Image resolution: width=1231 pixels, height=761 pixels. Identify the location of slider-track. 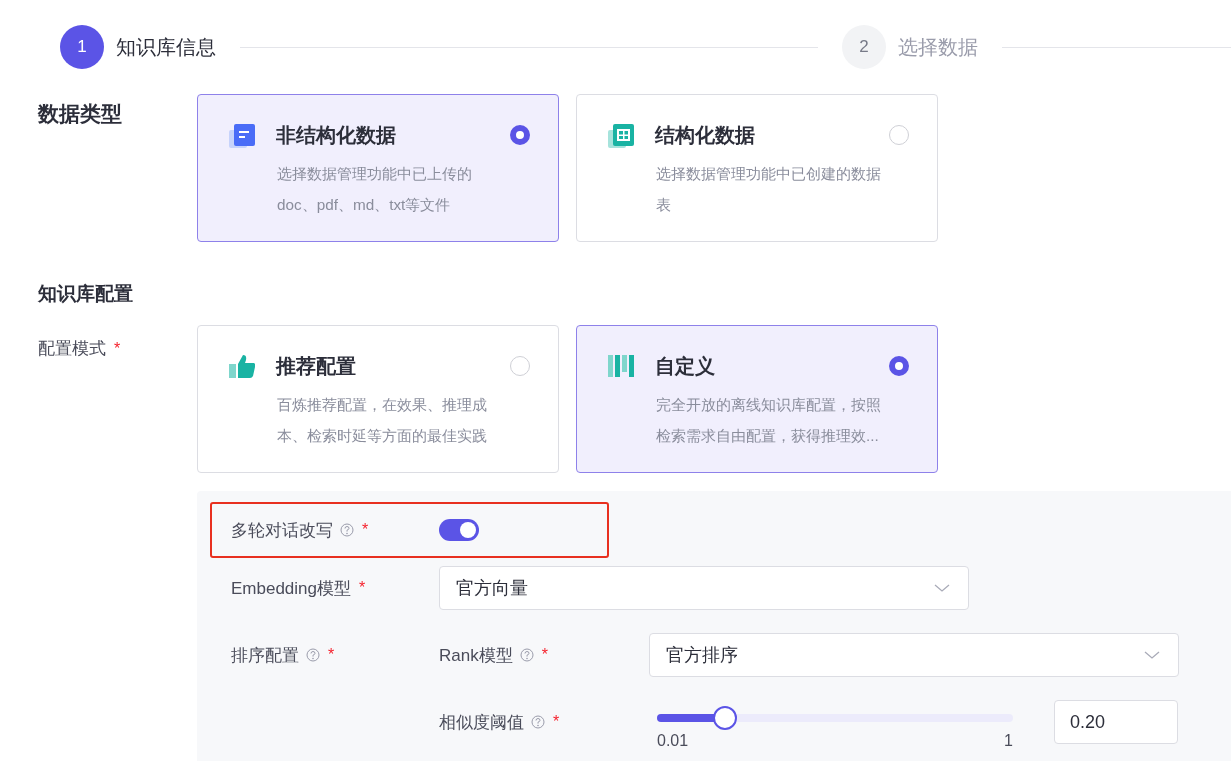
(835, 718).